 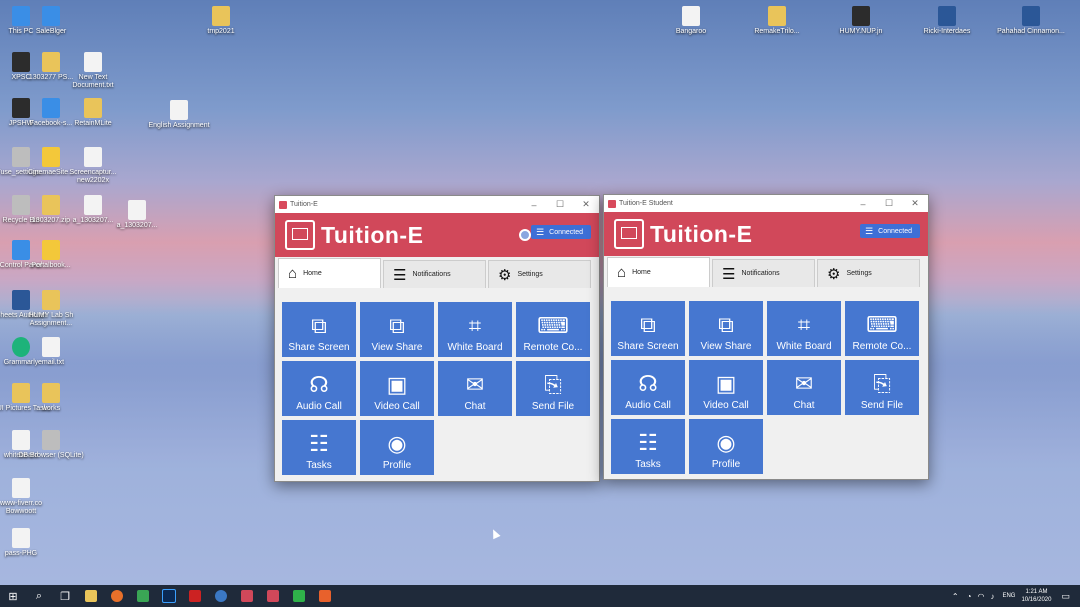 What do you see at coordinates (648, 464) in the screenshot?
I see `tile-label: Tasks` at bounding box center [648, 464].